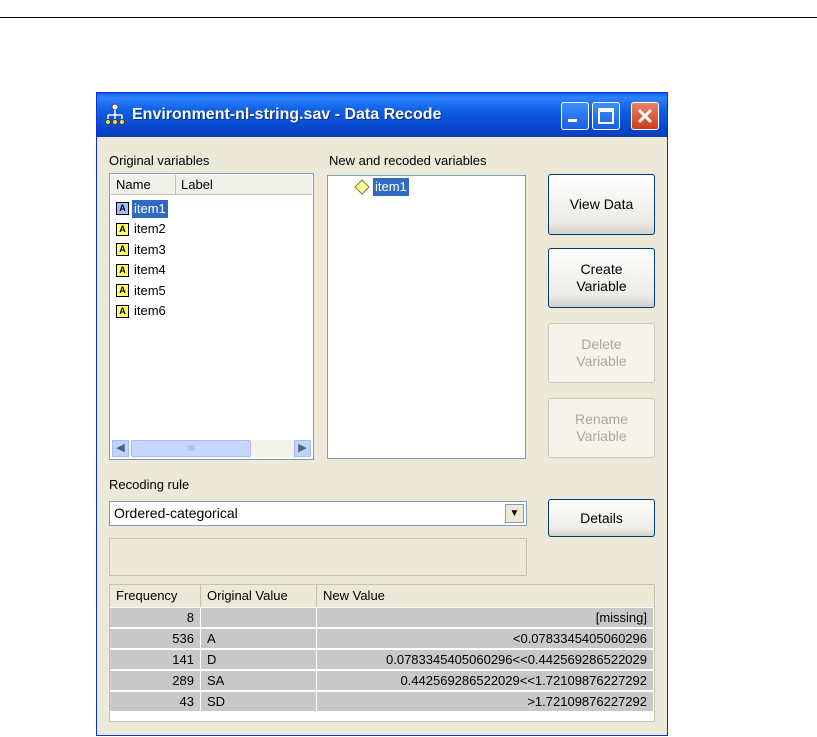 Image resolution: width=817 pixels, height=737 pixels. I want to click on list-item: Aitem3, so click(142, 249).